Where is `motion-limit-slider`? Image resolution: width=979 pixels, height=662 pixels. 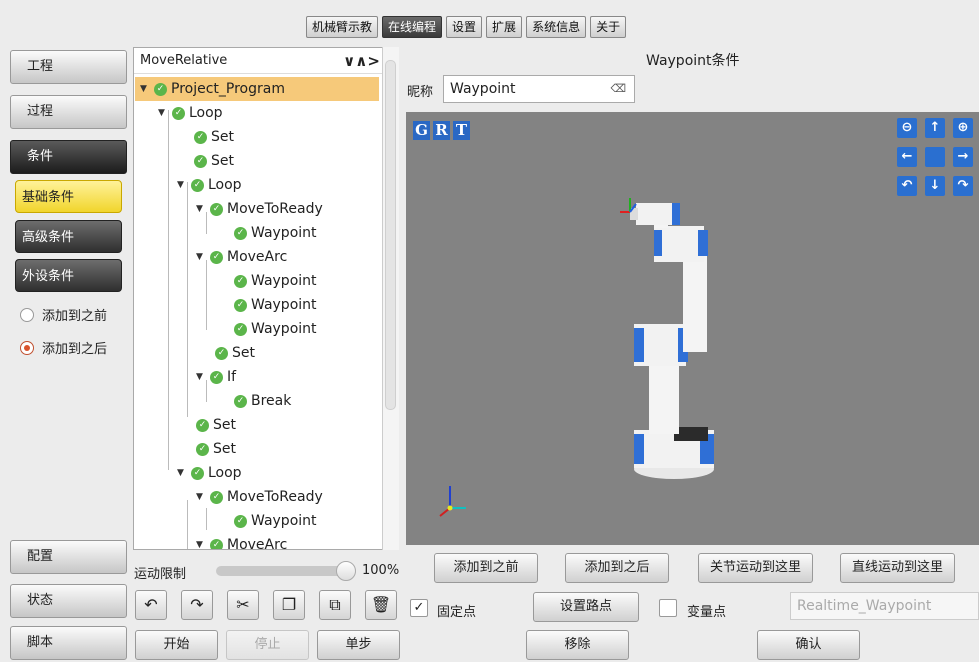
motion-limit-slider is located at coordinates (286, 571).